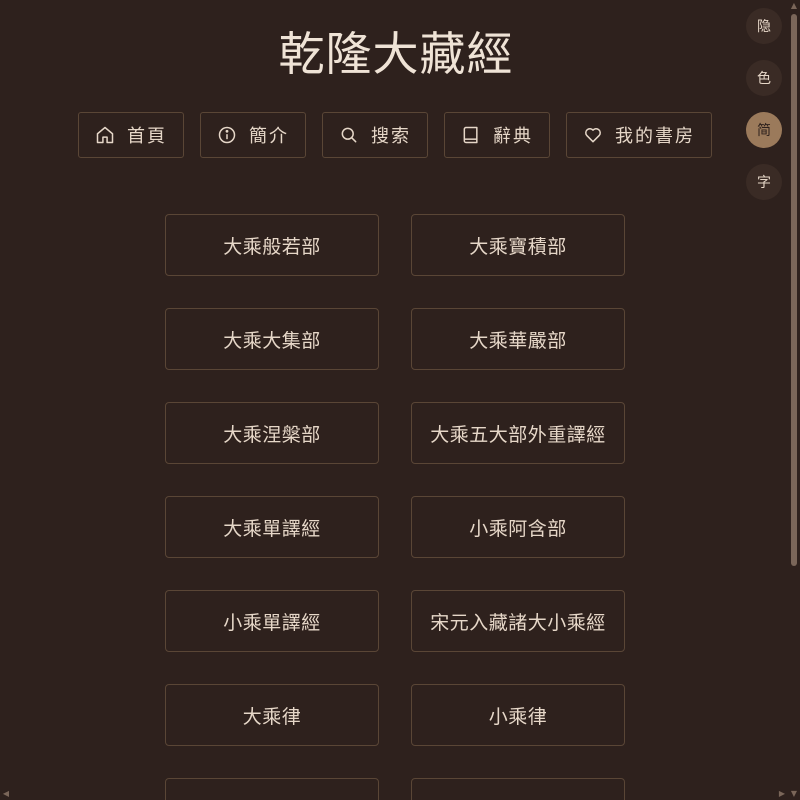 The height and width of the screenshot is (800, 800). I want to click on scroll-right-icon: ▶, so click(782, 794).